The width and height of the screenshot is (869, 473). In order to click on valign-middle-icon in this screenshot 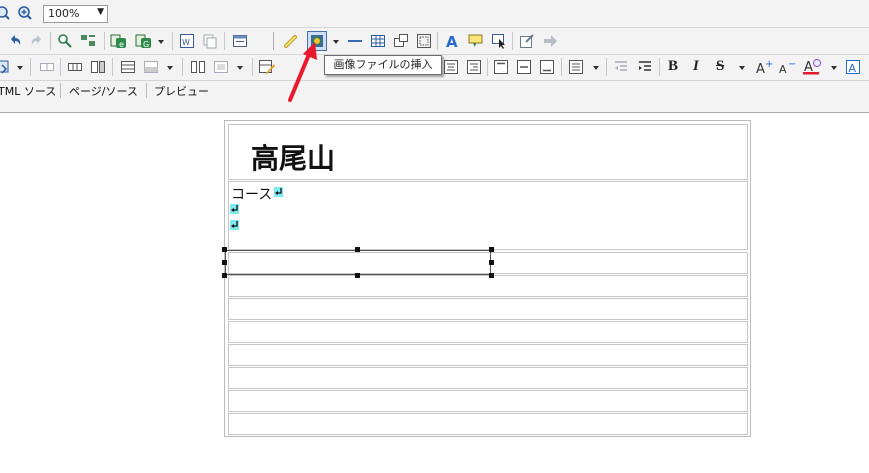, I will do `click(524, 67)`.